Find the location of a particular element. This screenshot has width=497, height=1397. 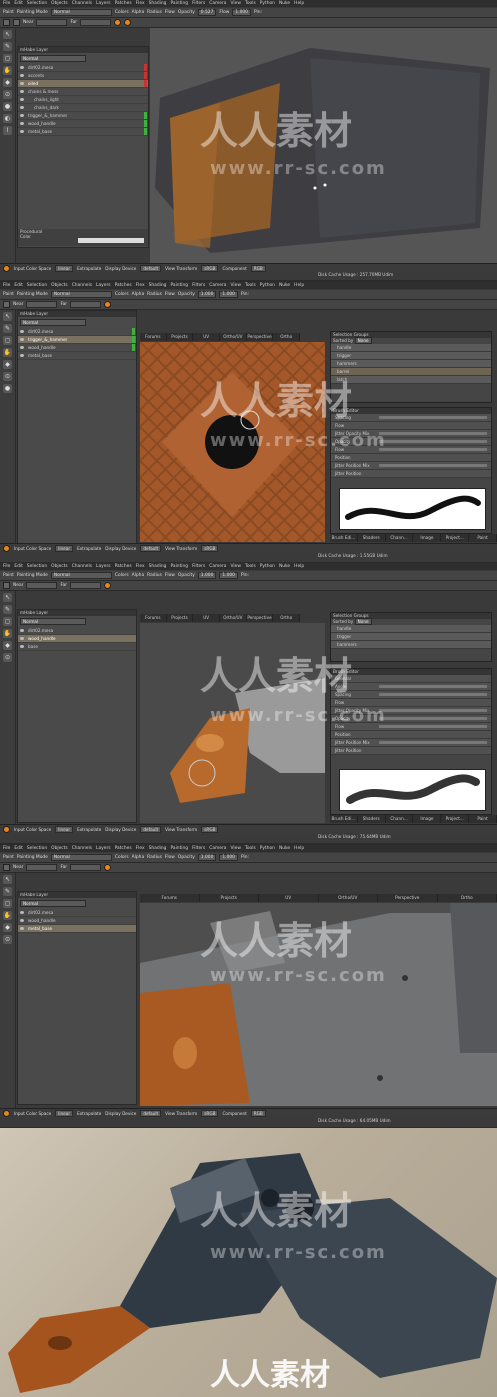

menu-objects: Objects is located at coordinates (59, 3).